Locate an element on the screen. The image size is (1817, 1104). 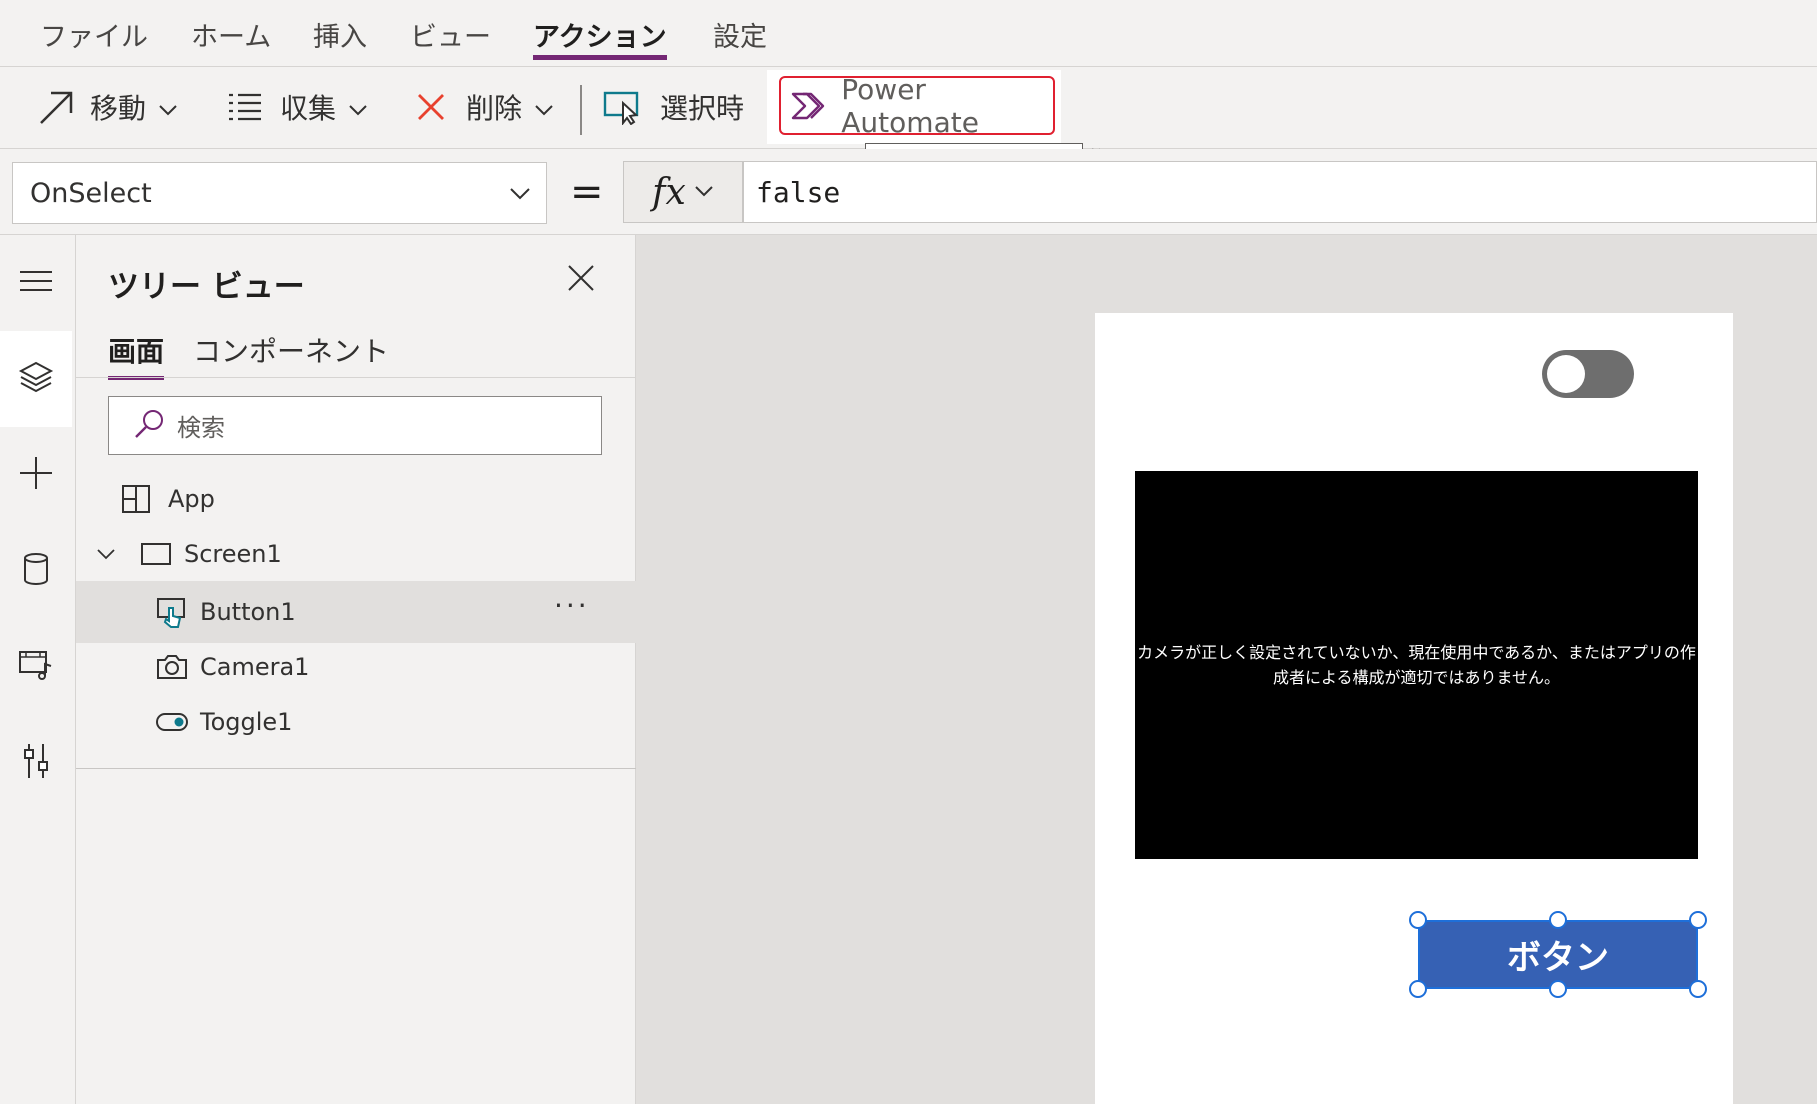
tabs-divider is located at coordinates (356, 377).